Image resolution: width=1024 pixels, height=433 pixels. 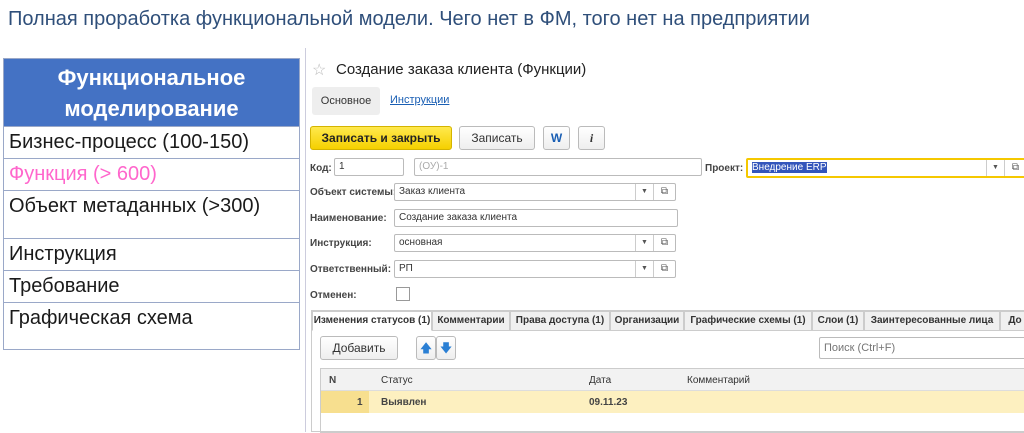 I want to click on form-title: Создание заказа клиента (Функции), so click(x=461, y=69).